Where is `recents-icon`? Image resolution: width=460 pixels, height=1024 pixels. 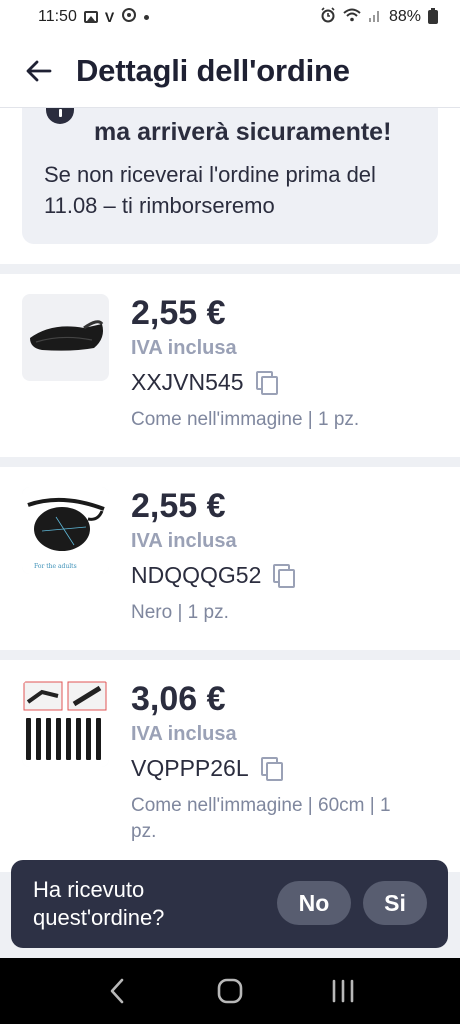
recents-icon is located at coordinates (343, 991).